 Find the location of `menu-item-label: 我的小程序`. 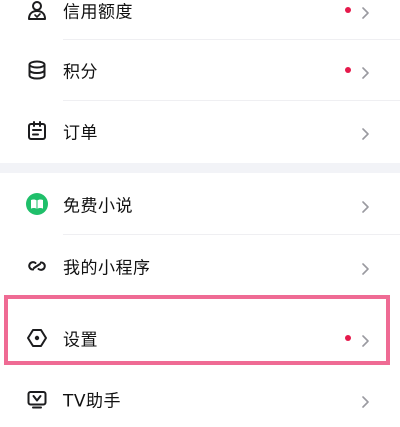

menu-item-label: 我的小程序 is located at coordinates (107, 268).